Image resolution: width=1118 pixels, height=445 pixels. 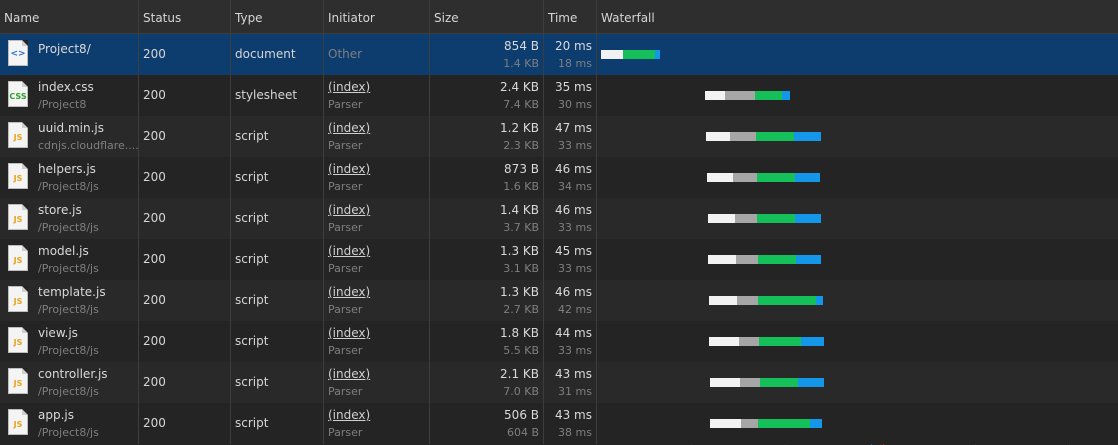 I want to click on time-cell: 44 ms 33 ms, so click(x=570, y=341).